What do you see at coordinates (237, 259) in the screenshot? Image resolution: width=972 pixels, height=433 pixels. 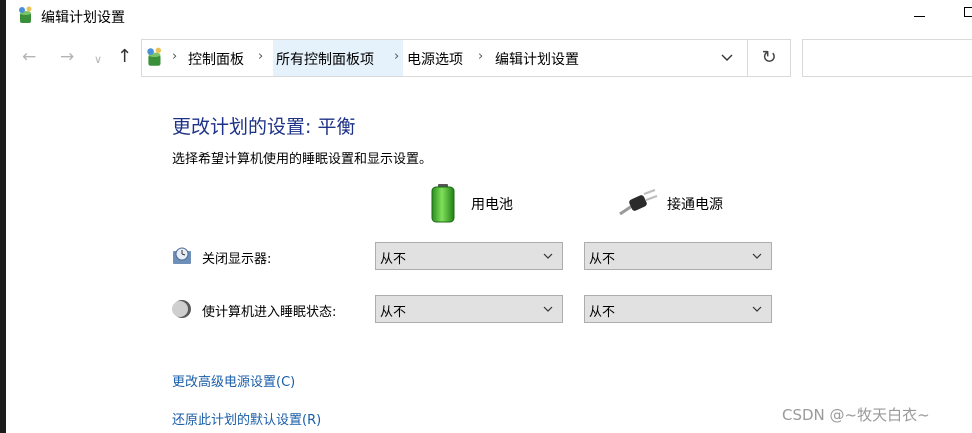 I see `display-off-label: 关闭显示器:` at bounding box center [237, 259].